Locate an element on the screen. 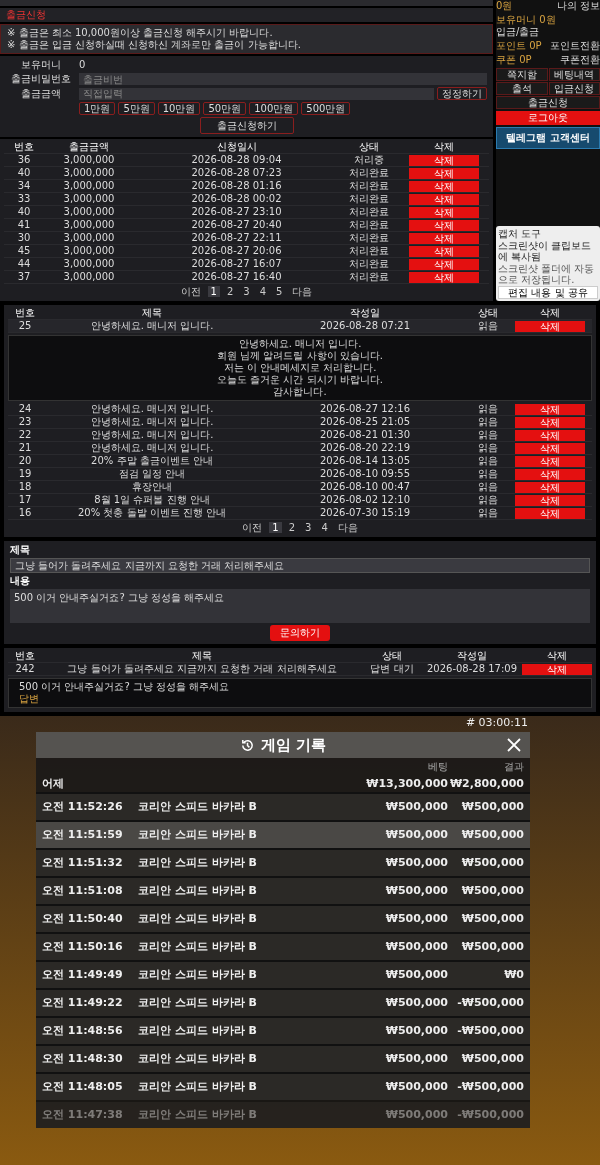  table-cell: 휴장안내 is located at coordinates (152, 487).